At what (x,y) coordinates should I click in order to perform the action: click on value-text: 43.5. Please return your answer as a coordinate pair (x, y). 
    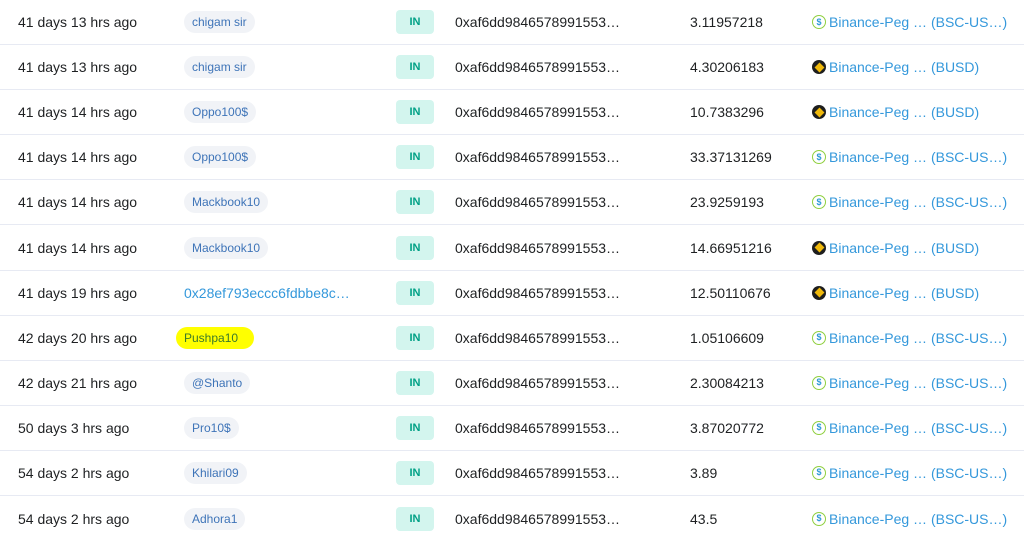
    Looking at the image, I should click on (704, 518).